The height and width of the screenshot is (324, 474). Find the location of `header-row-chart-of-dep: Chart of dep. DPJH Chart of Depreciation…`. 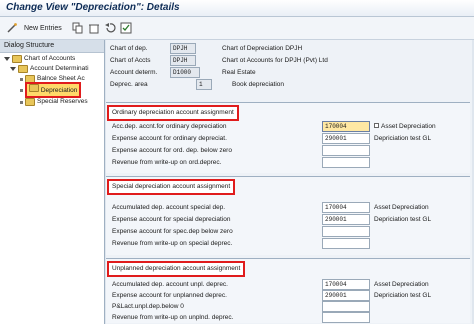

header-row-chart-of-dep: Chart of dep. DPJH Chart of Depreciation… is located at coordinates (206, 48).